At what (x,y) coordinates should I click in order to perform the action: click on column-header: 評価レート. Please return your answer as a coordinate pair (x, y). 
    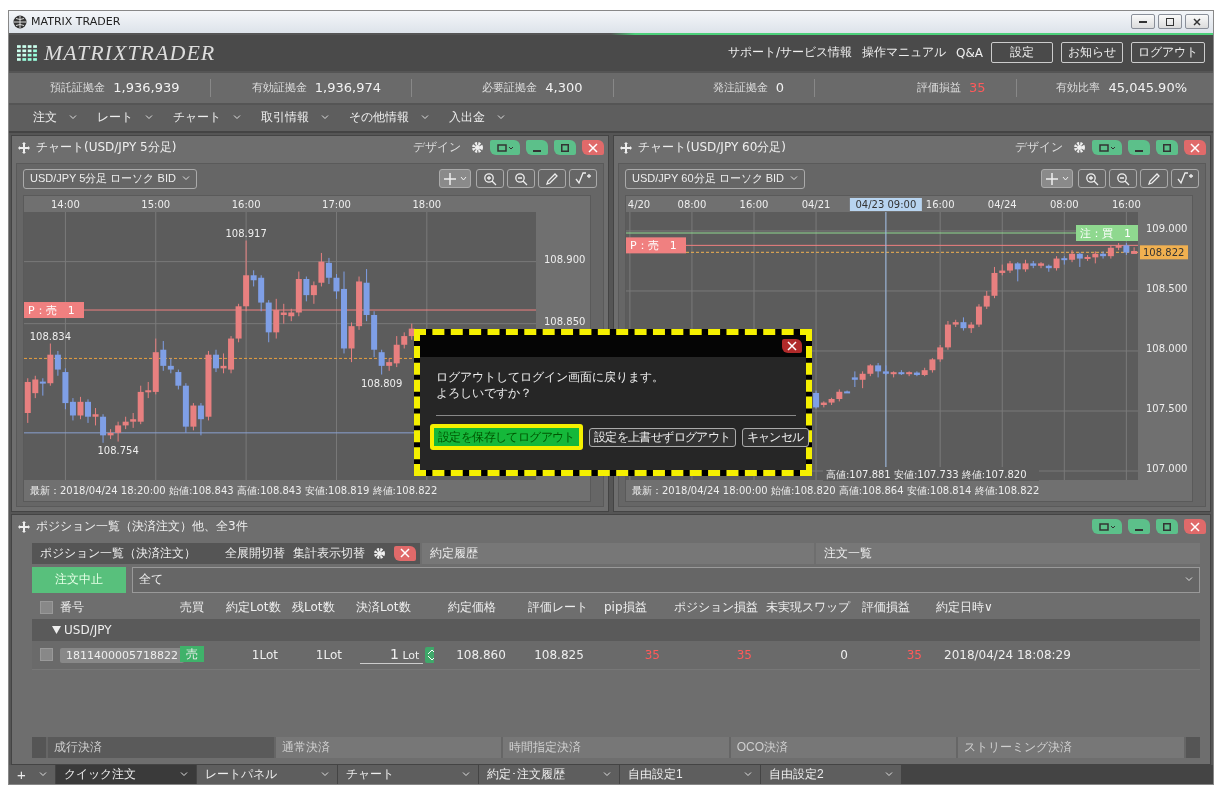
    Looking at the image, I should click on (566, 608).